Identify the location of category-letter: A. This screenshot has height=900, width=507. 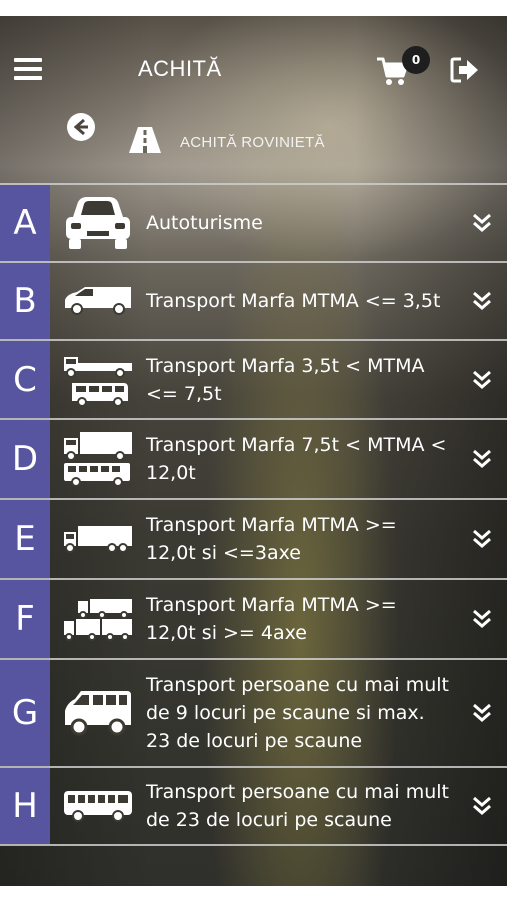
(25, 223).